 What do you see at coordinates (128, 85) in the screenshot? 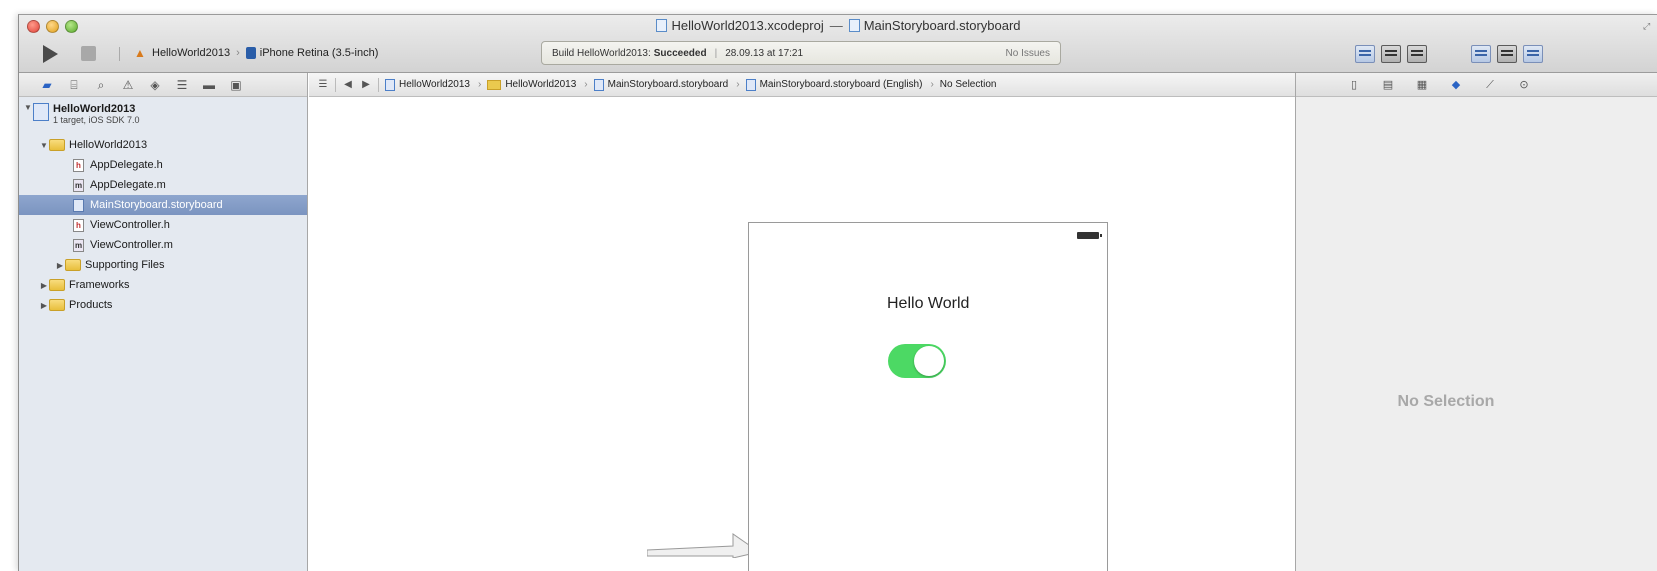
I see `issue-navigator-icon: ⚠` at bounding box center [128, 85].